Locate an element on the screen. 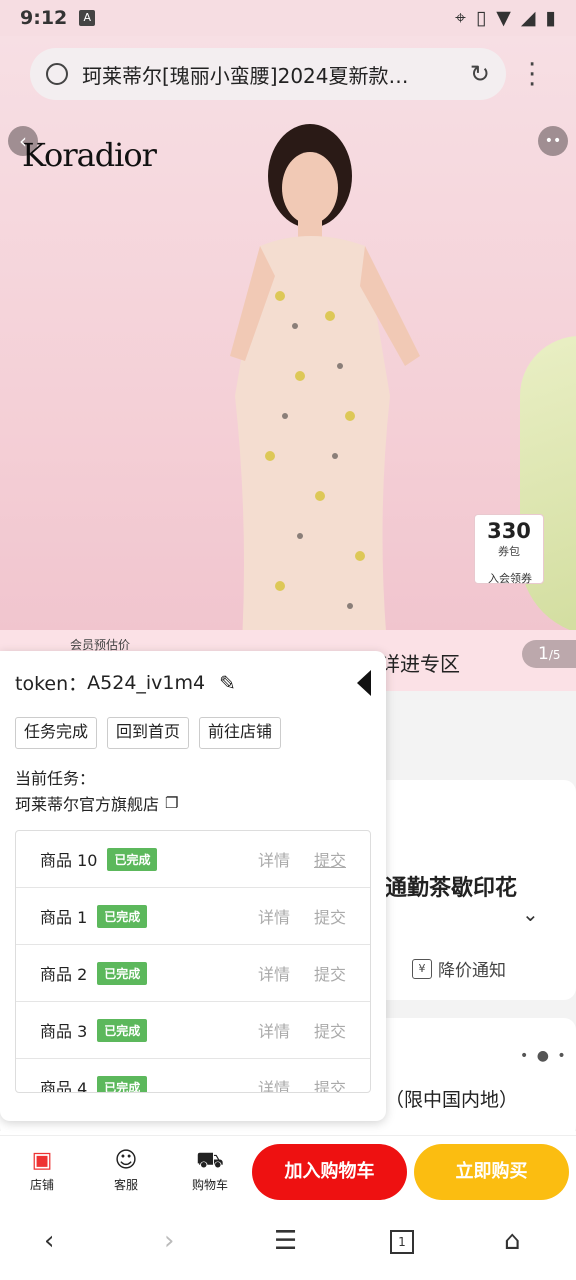 Image resolution: width=576 pixels, height=1280 pixels. token-row: token： A524_iv1m4 ✎ is located at coordinates (193, 682).